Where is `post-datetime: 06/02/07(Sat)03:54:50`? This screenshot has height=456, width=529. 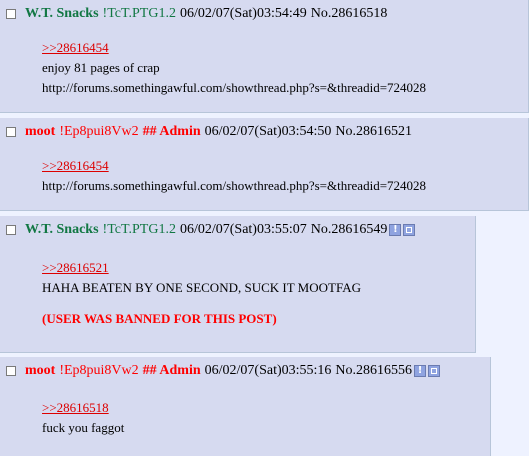
post-datetime: 06/02/07(Sat)03:54:50 is located at coordinates (268, 131).